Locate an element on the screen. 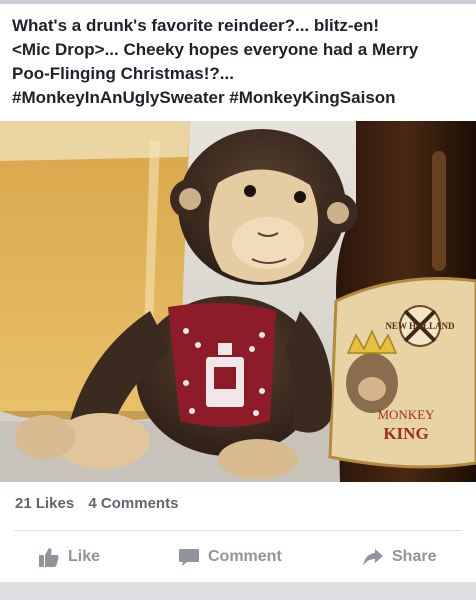 The width and height of the screenshot is (476, 600). comment-button: Comment is located at coordinates (230, 557).